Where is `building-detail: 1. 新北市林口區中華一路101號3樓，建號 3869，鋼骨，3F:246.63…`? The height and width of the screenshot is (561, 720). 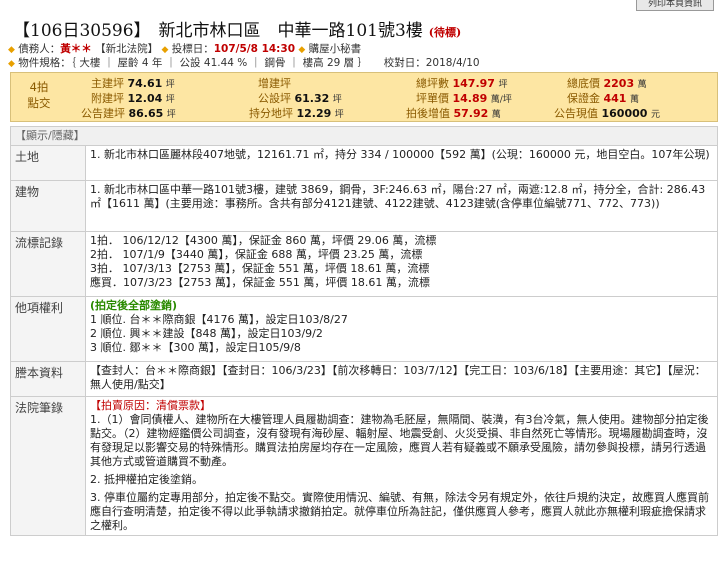
building-detail: 1. 新北市林口區中華一路101號3樓，建號 3869，鋼骨，3F:246.63… is located at coordinates (401, 206).